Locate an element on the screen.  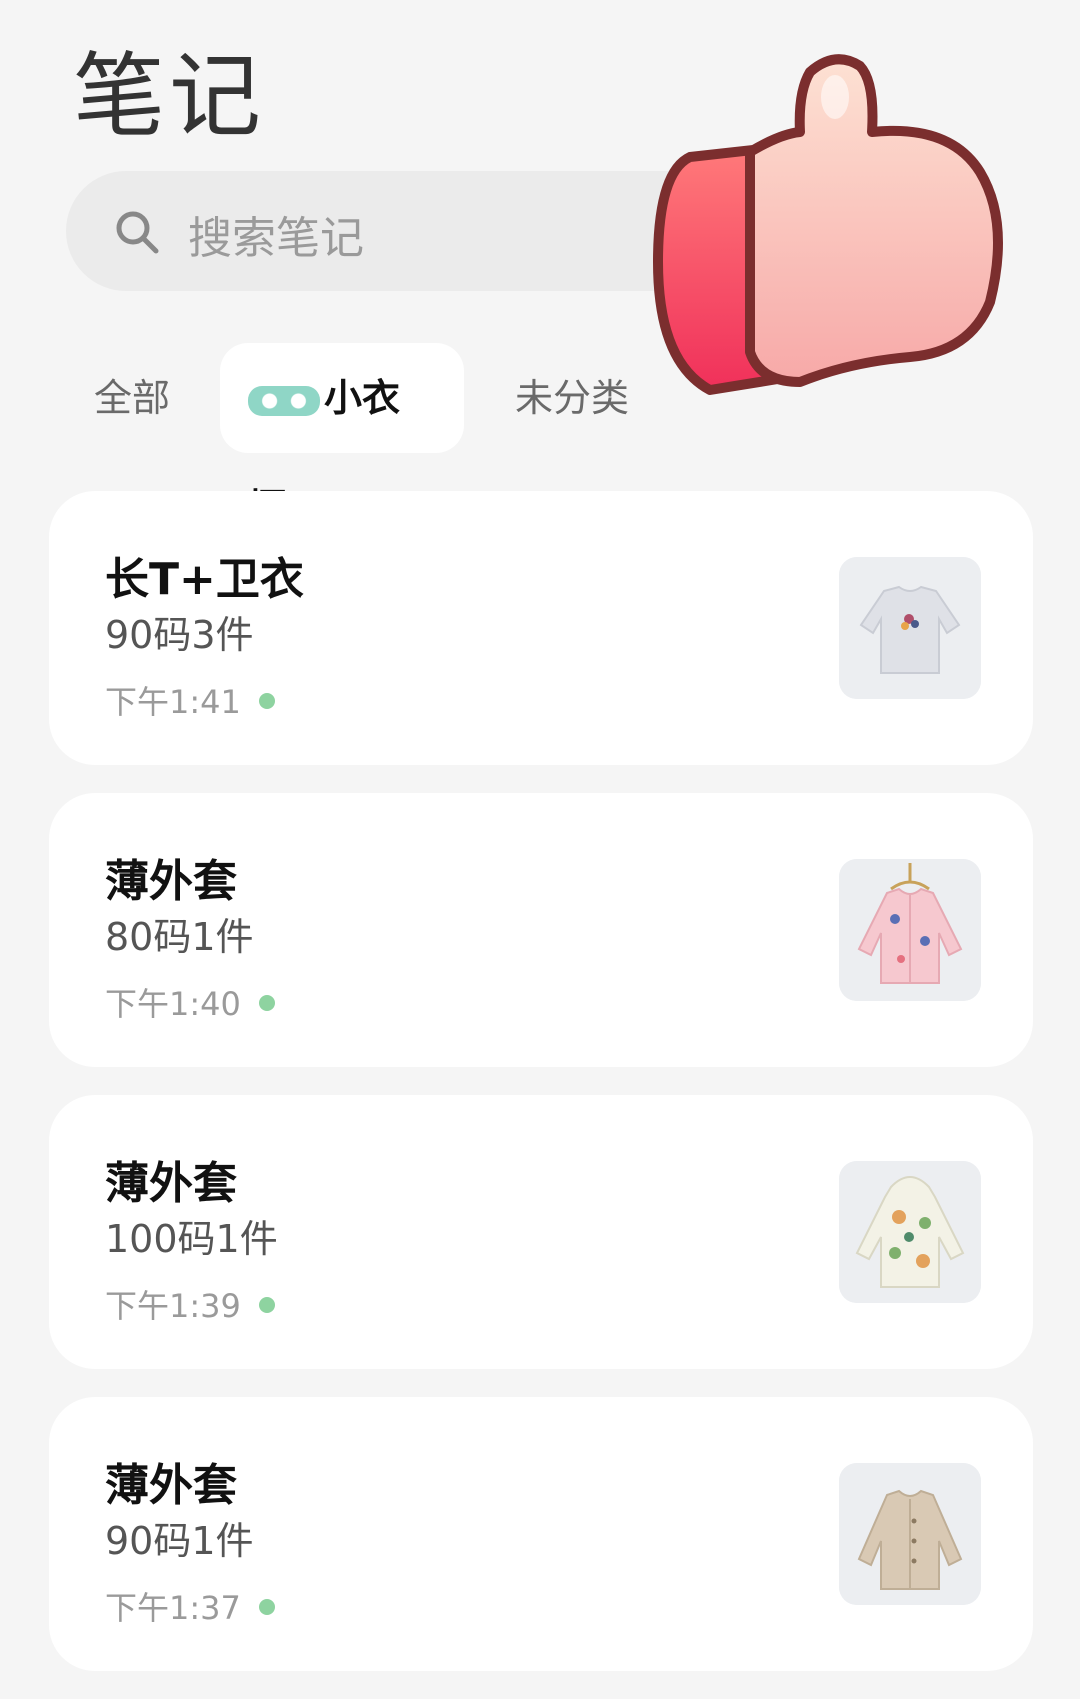
note-subtitle: 80码1件 is located at coordinates (179, 937).